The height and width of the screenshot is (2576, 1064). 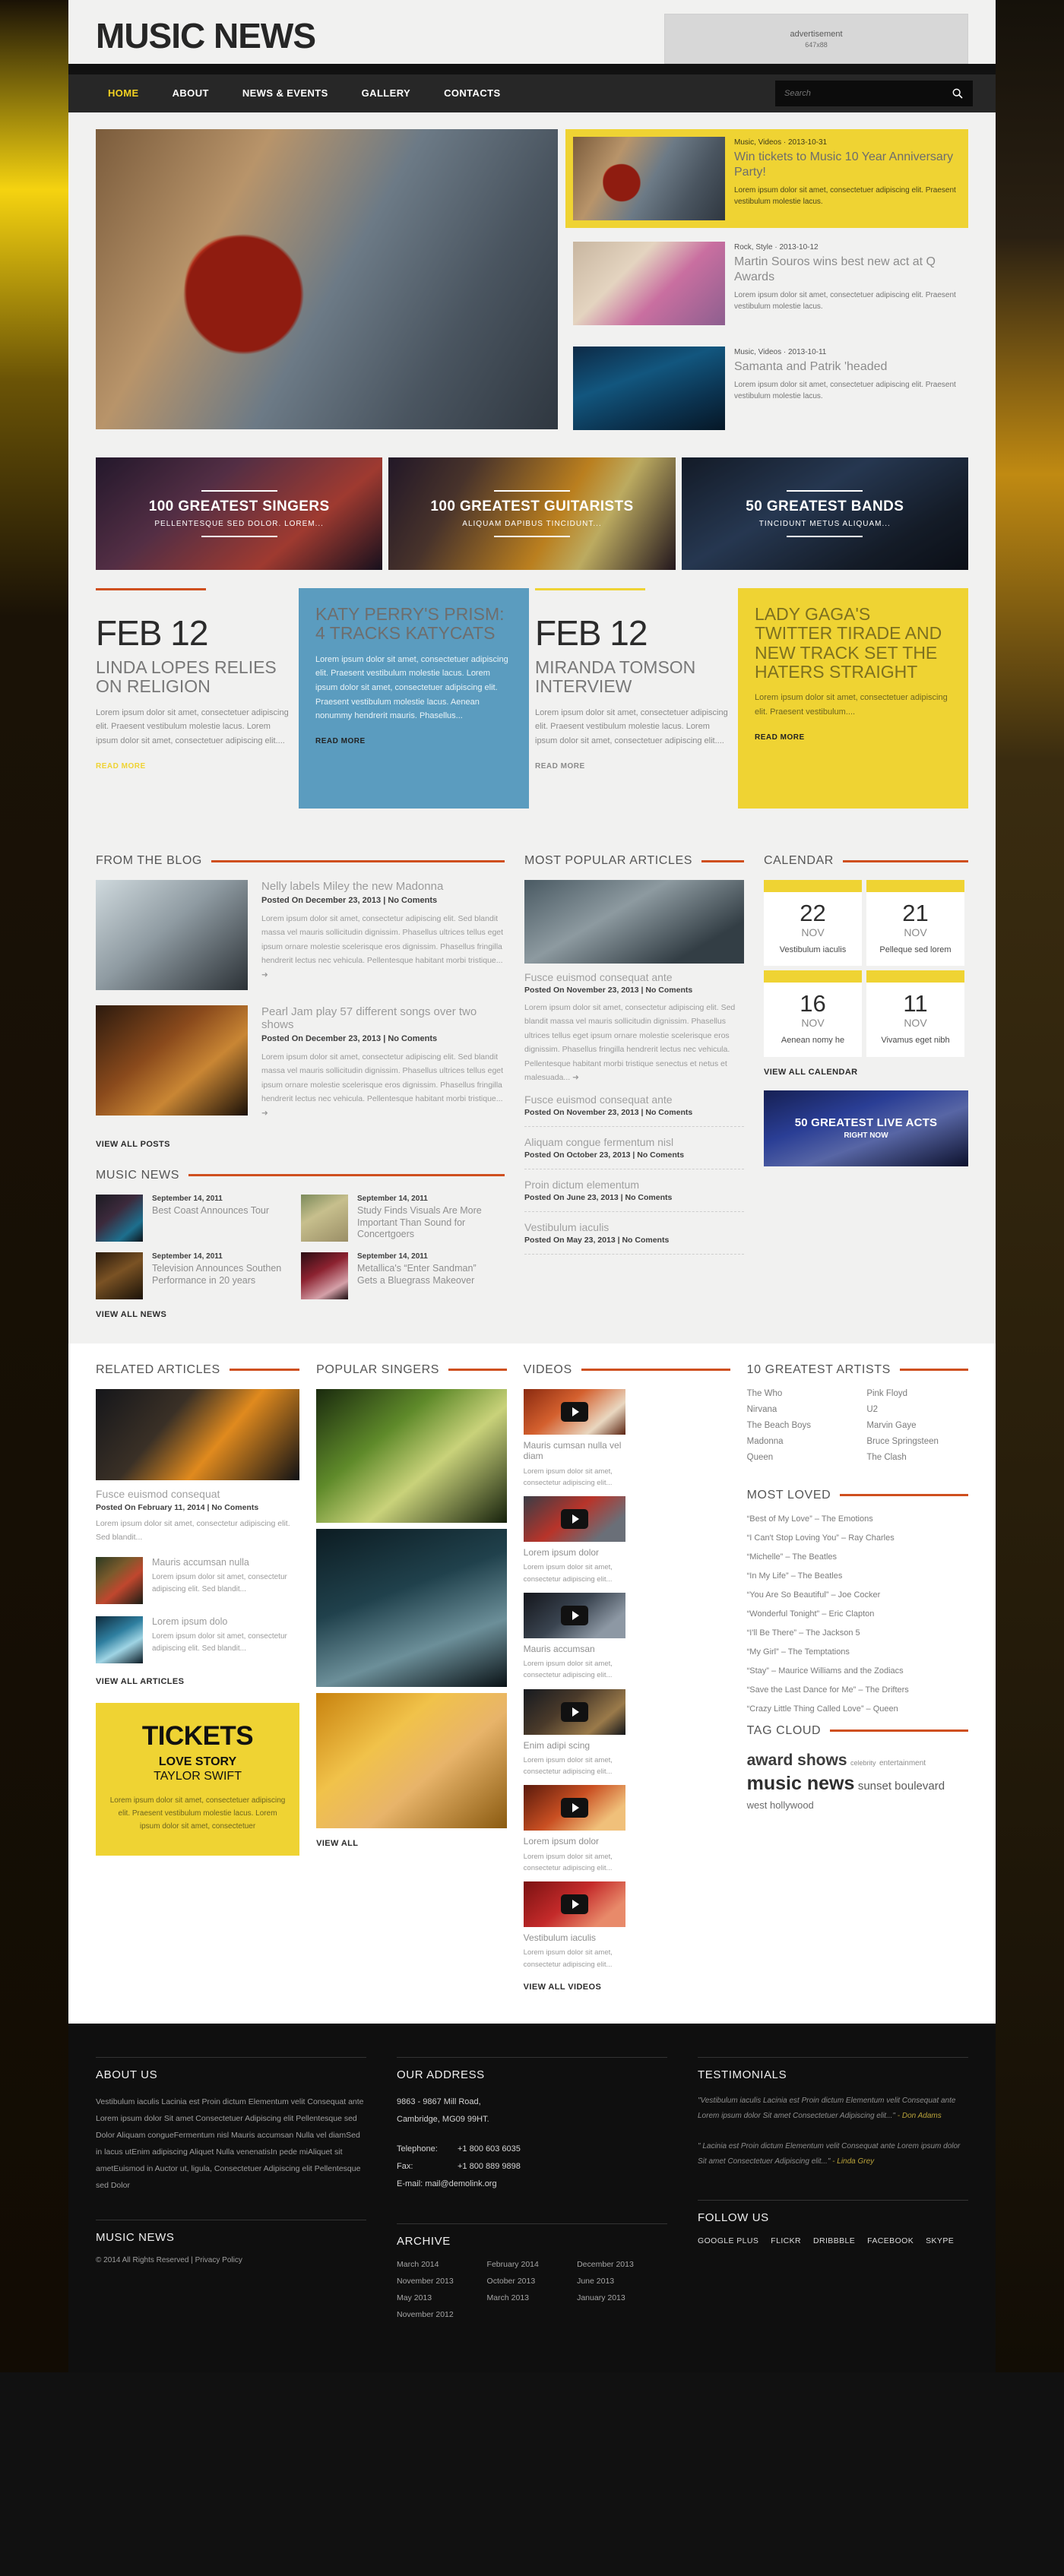 I want to click on nav-item-gallery: GALLERY, so click(x=386, y=93).